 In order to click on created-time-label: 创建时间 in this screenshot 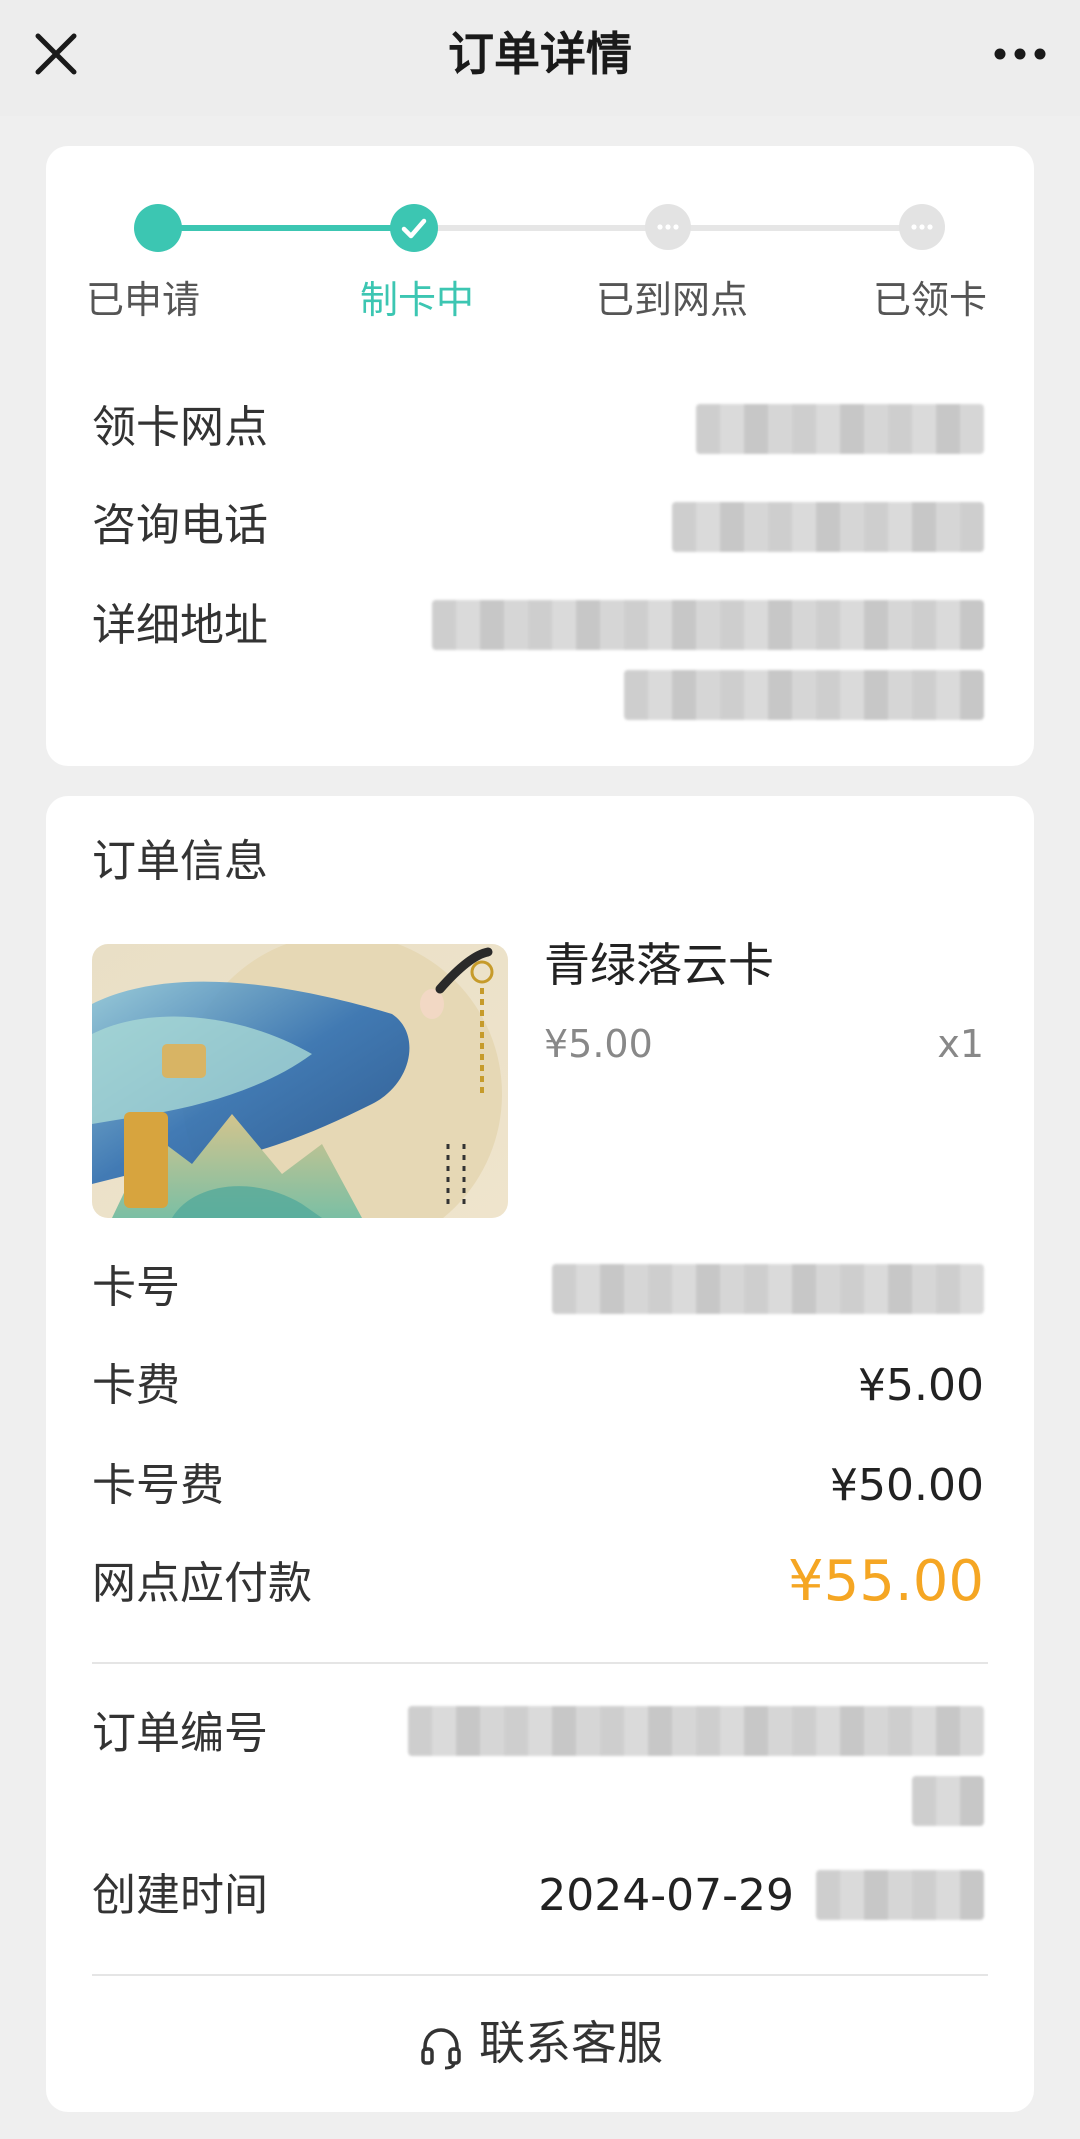, I will do `click(180, 1895)`.